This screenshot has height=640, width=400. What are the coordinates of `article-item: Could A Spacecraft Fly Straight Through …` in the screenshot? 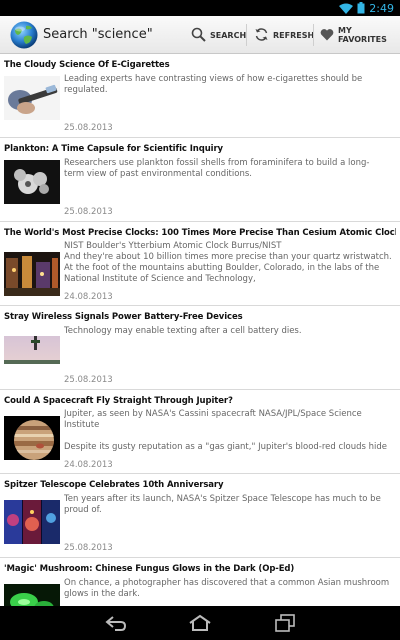 It's located at (200, 432).